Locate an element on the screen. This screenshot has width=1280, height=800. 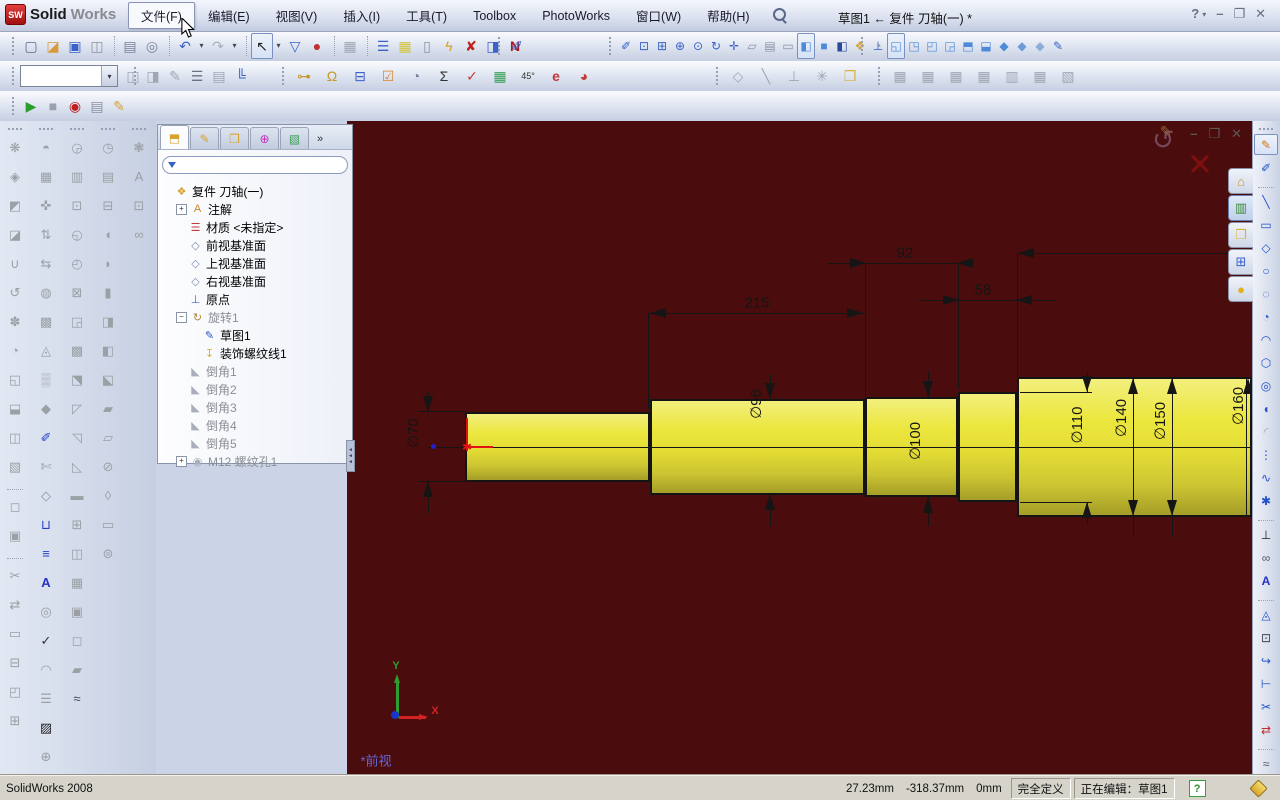
doc-close-button: ✕ is located at coordinates (1236, 134).